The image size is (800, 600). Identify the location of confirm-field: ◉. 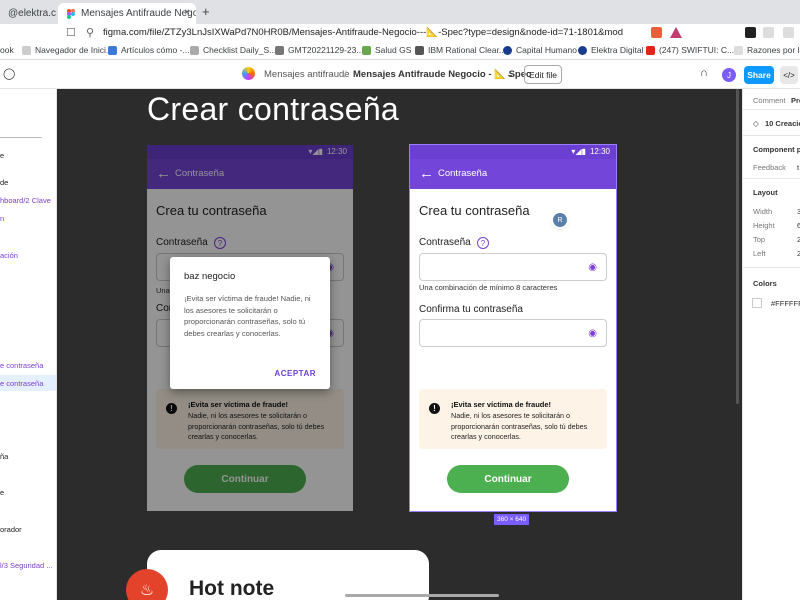
(513, 333).